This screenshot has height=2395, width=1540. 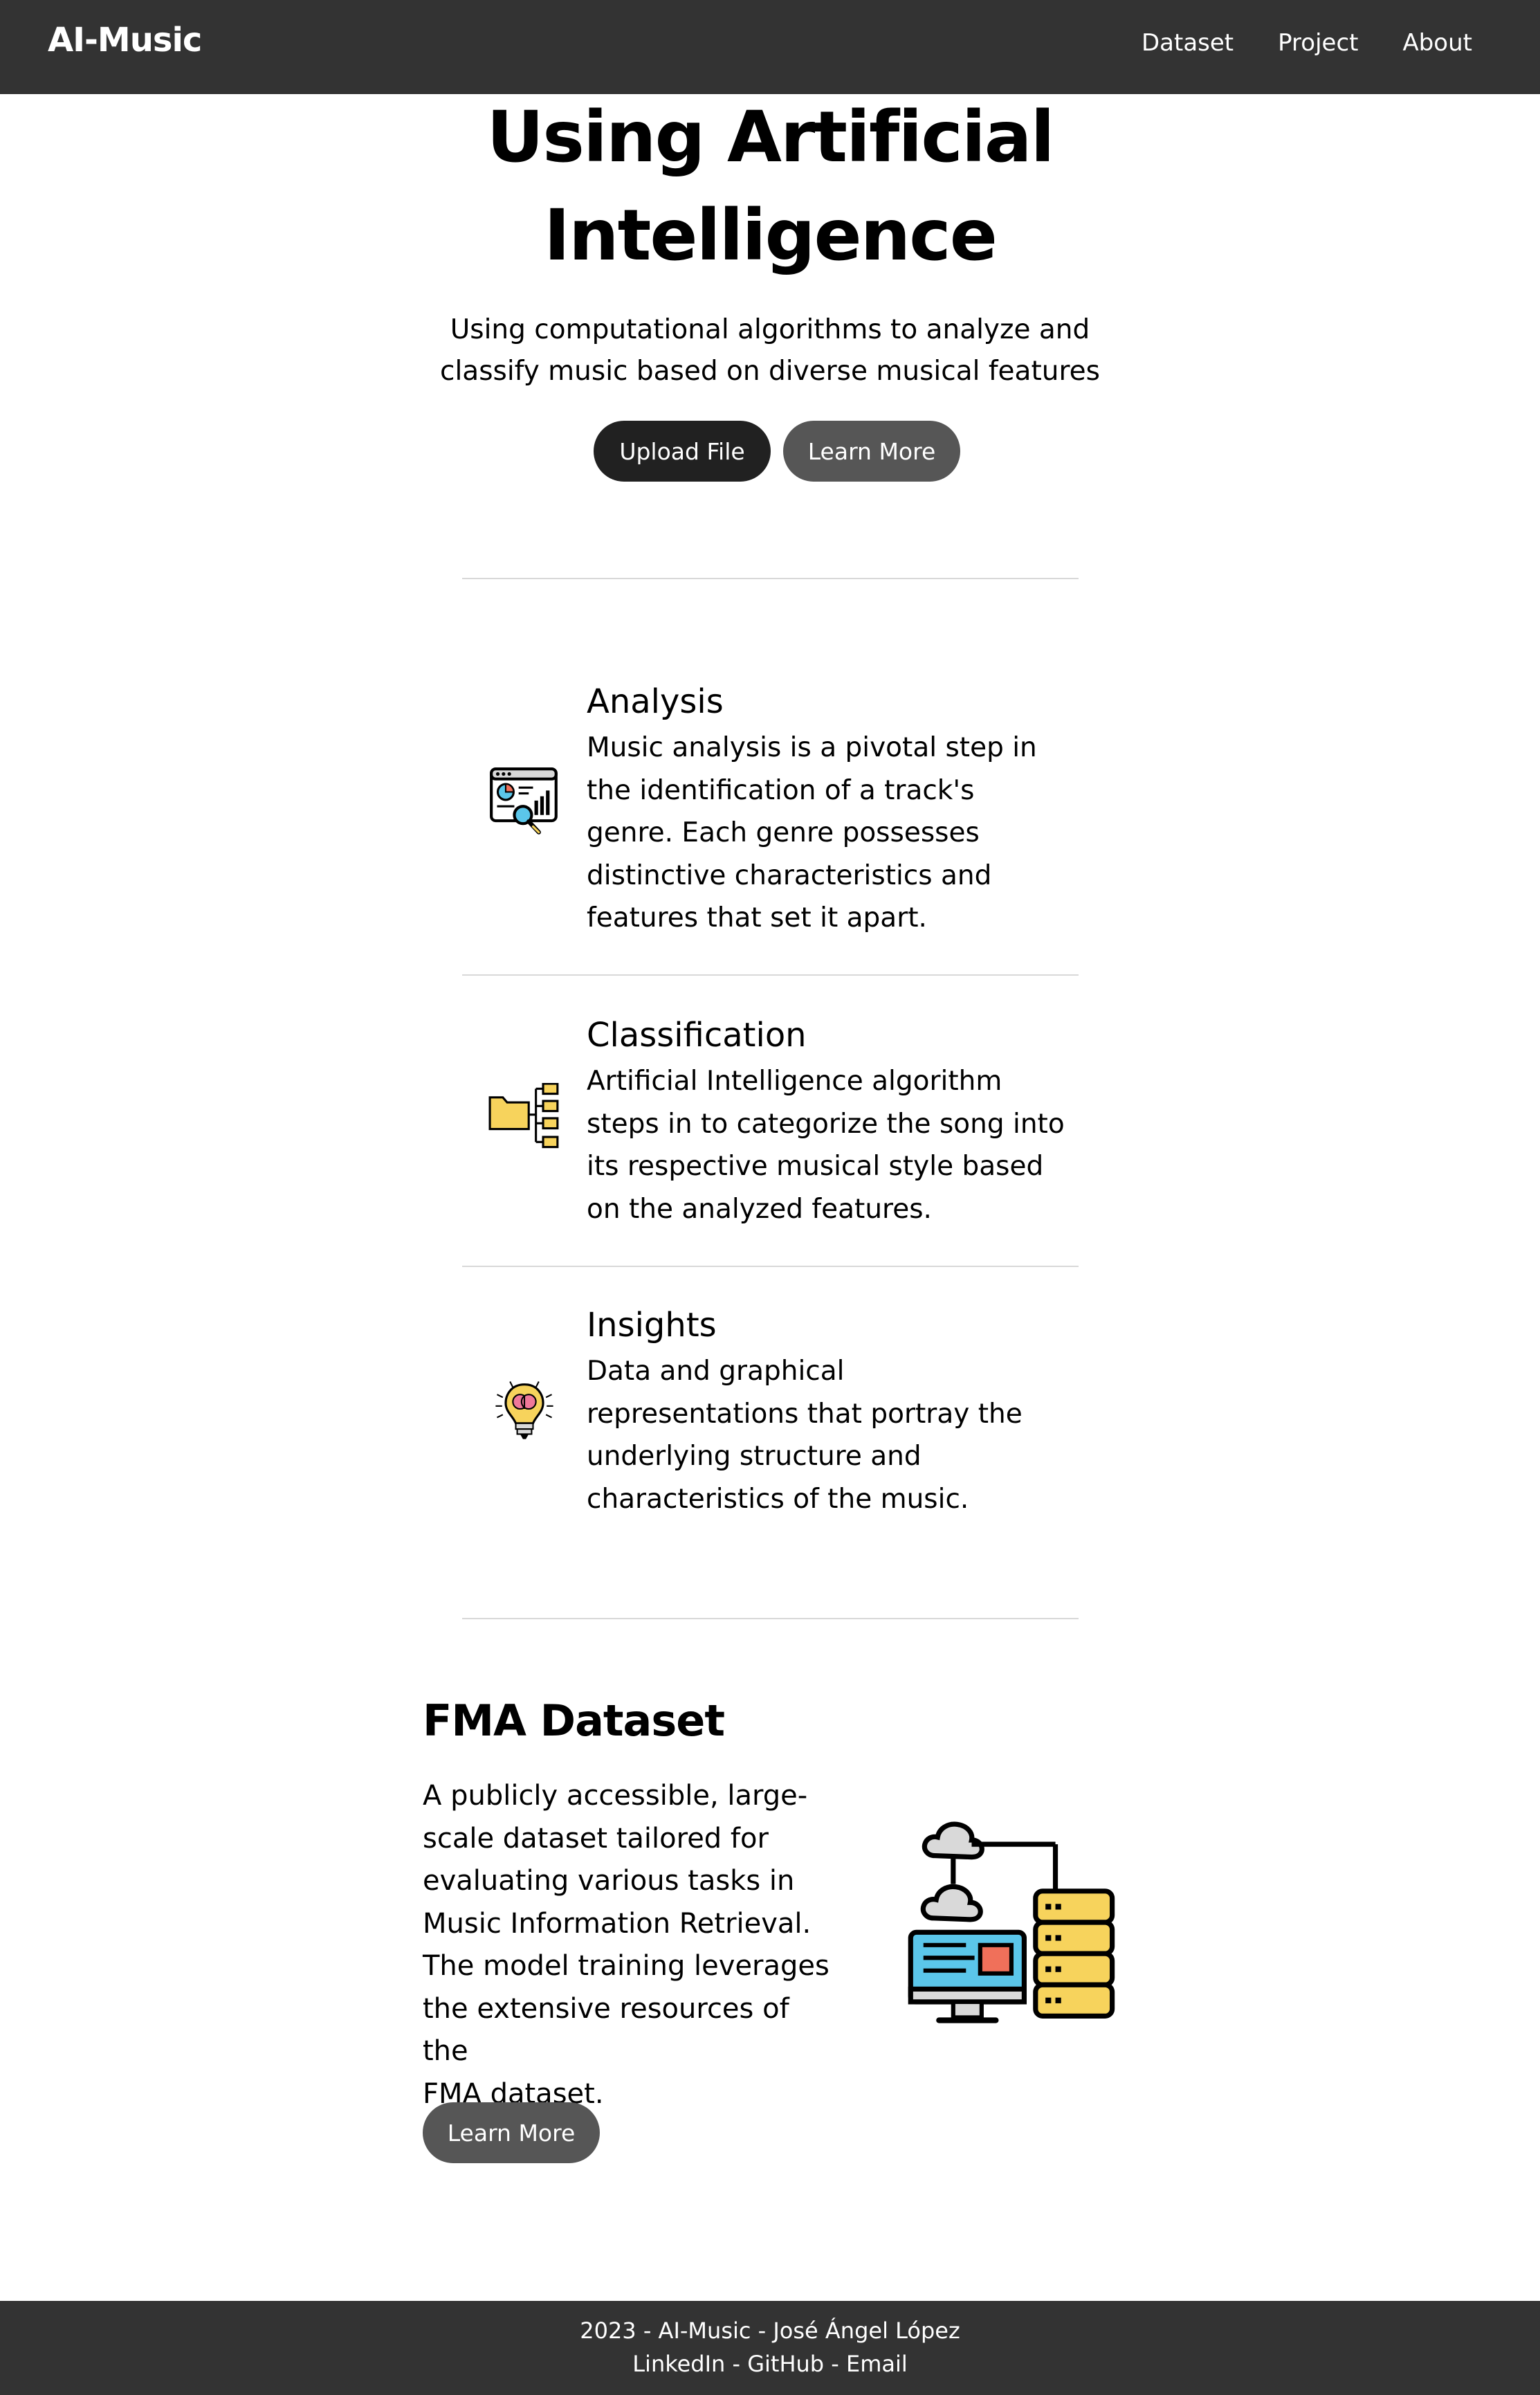 What do you see at coordinates (655, 701) in the screenshot?
I see `feature-title-analysis: Analysis` at bounding box center [655, 701].